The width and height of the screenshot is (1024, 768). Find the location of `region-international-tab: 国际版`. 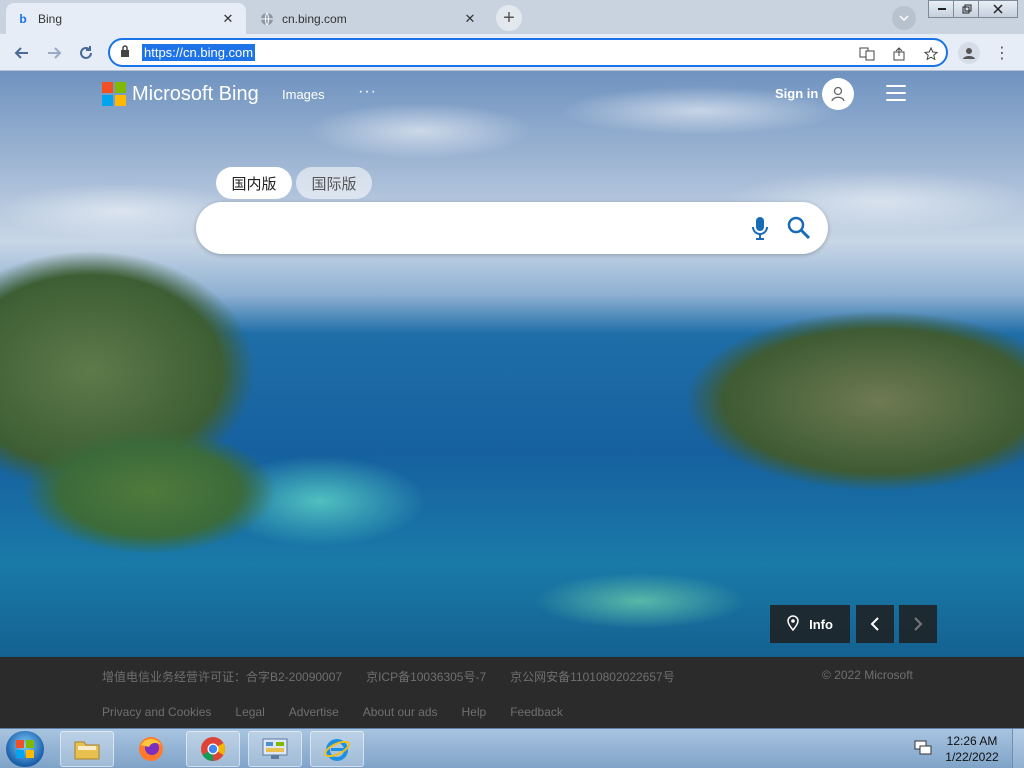

region-international-tab: 国际版 is located at coordinates (334, 183).